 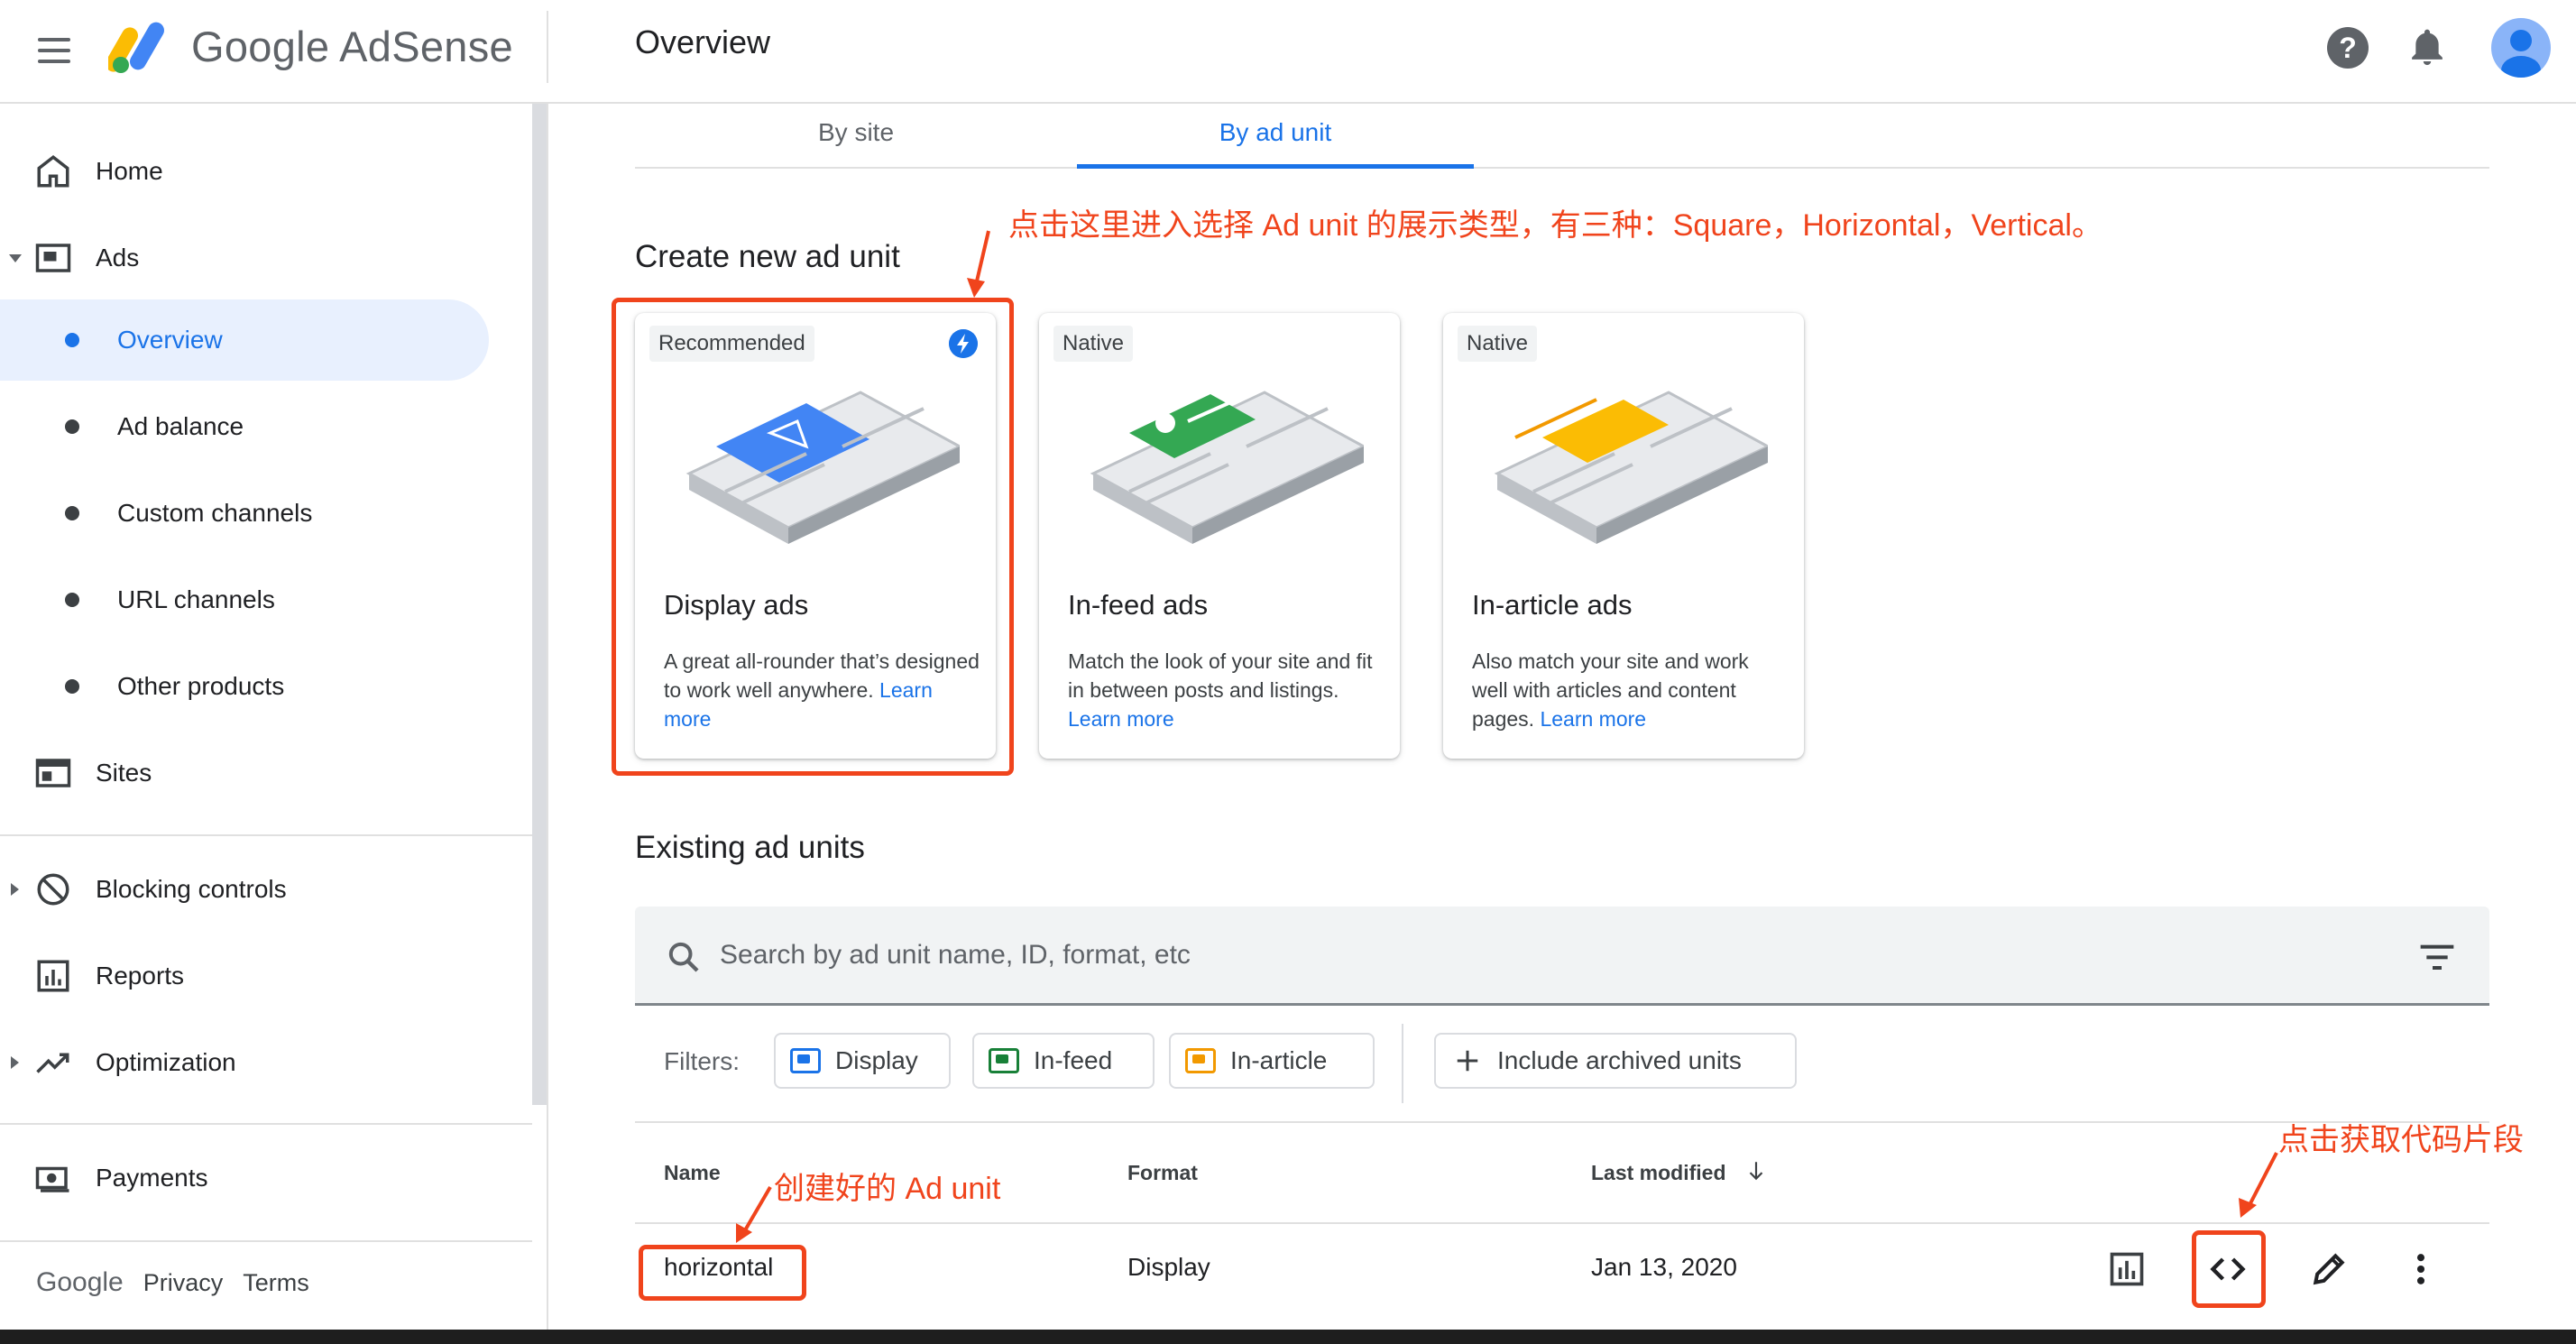 What do you see at coordinates (266, 258) in the screenshot?
I see `sidebar-item-ads: Ads` at bounding box center [266, 258].